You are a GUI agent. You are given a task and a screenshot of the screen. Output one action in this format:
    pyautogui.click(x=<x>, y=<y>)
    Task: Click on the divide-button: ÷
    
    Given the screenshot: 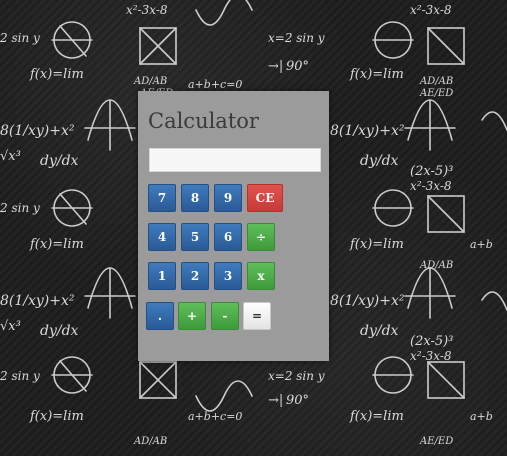 What is the action you would take?
    pyautogui.click(x=261, y=237)
    